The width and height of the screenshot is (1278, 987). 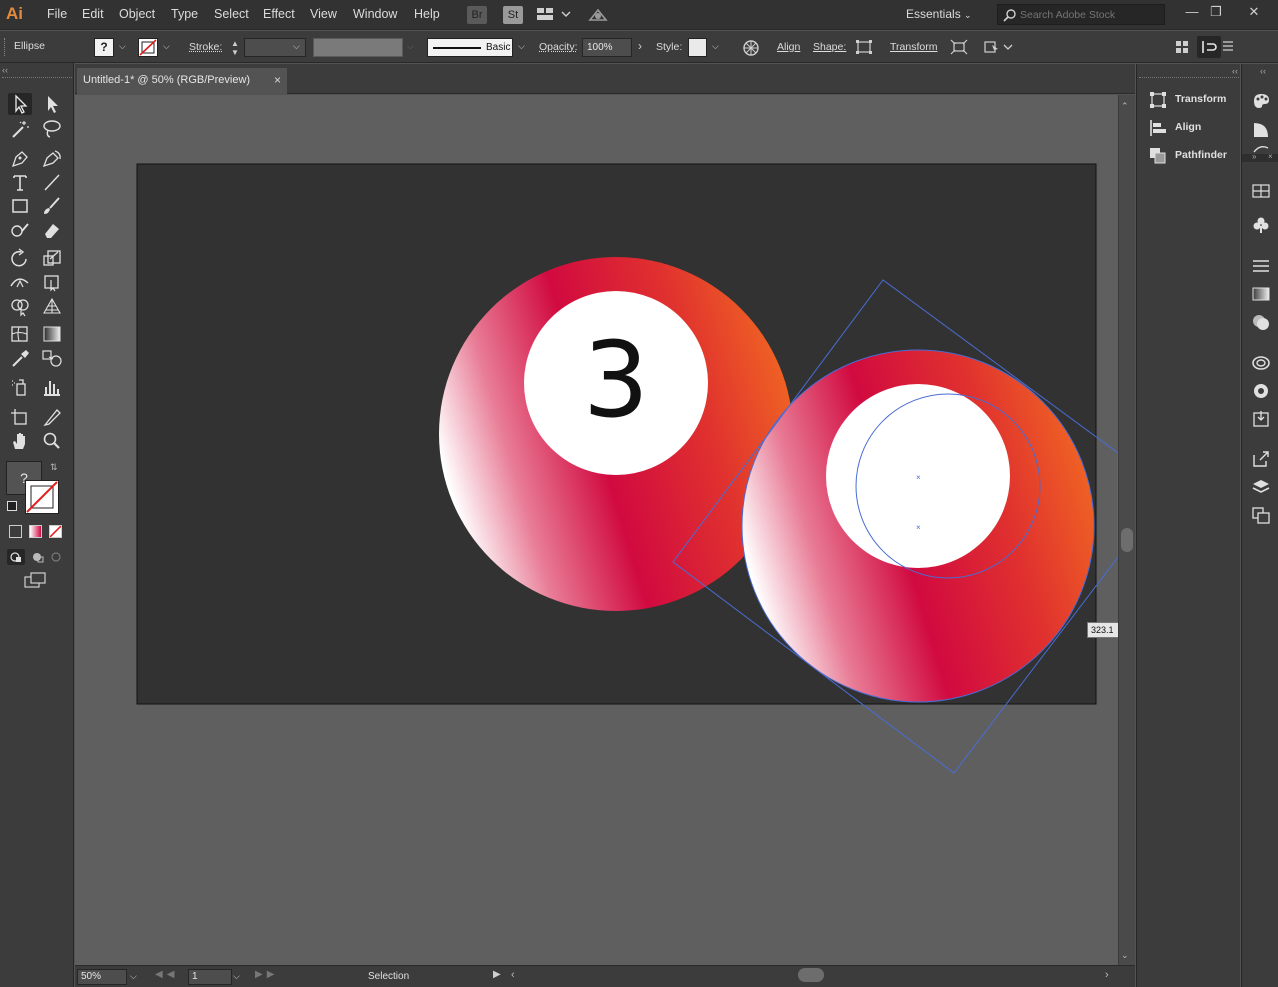 What do you see at coordinates (20, 230) in the screenshot?
I see `shaper-tool-icon` at bounding box center [20, 230].